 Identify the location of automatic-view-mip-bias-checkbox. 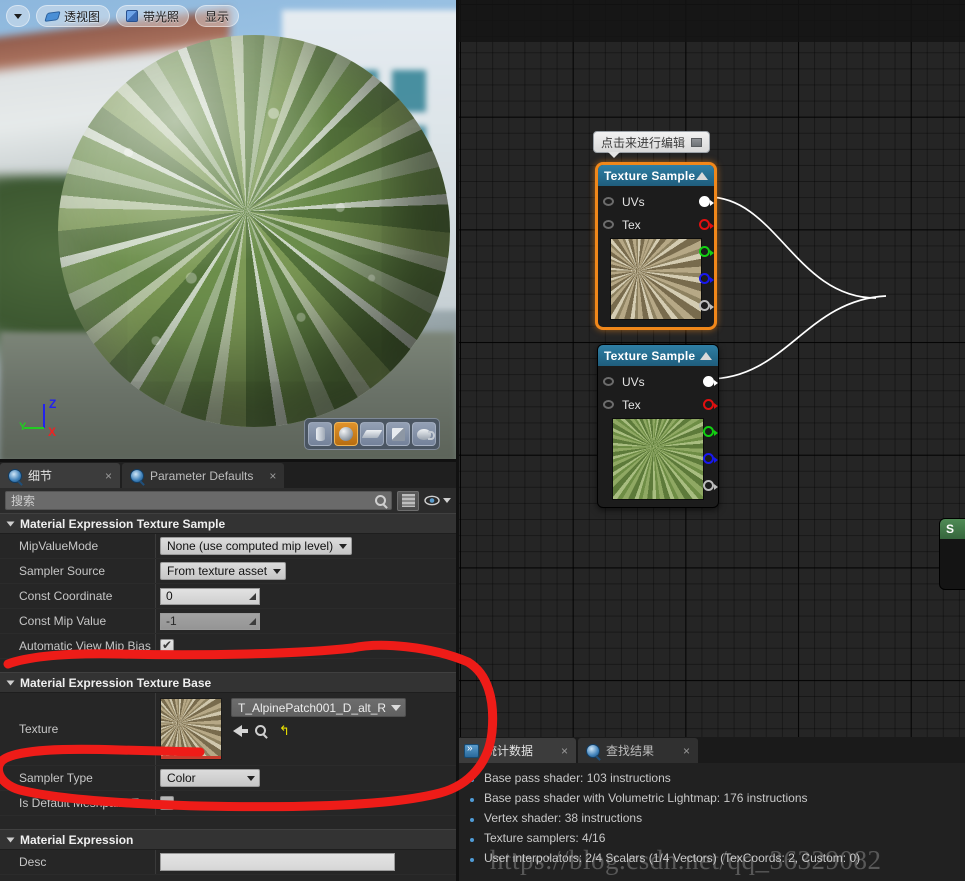
(167, 645).